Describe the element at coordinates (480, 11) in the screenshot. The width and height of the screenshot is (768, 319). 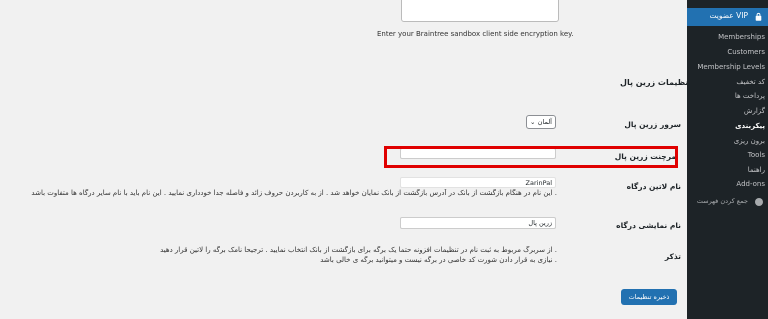
I see `braintree-encryption-key-textarea` at that location.